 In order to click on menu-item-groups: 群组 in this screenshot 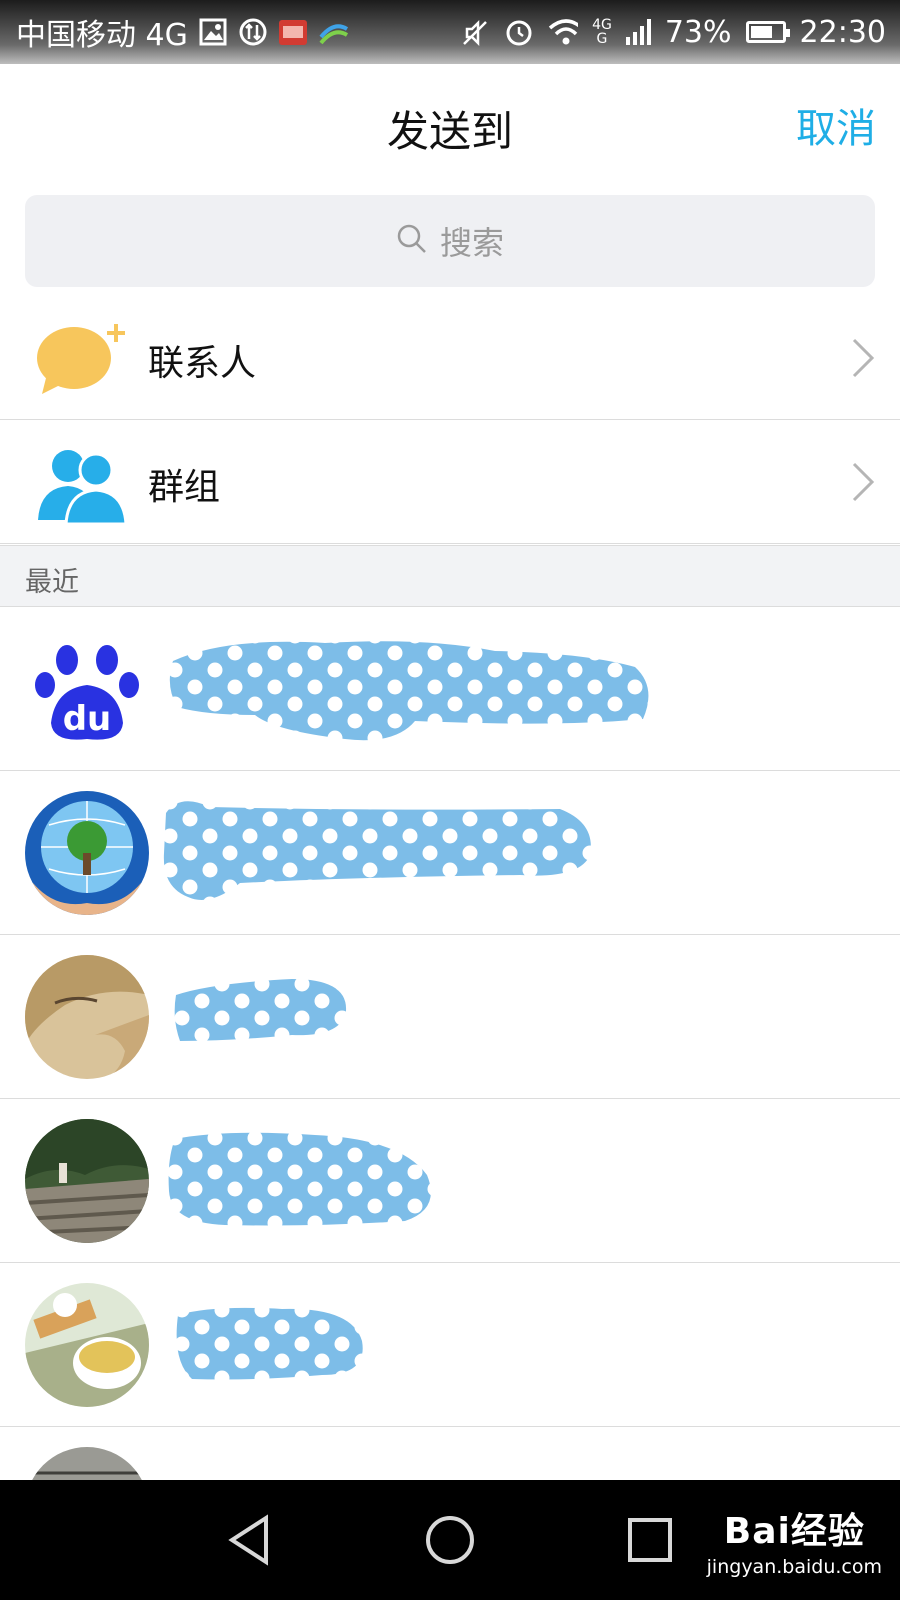, I will do `click(450, 482)`.